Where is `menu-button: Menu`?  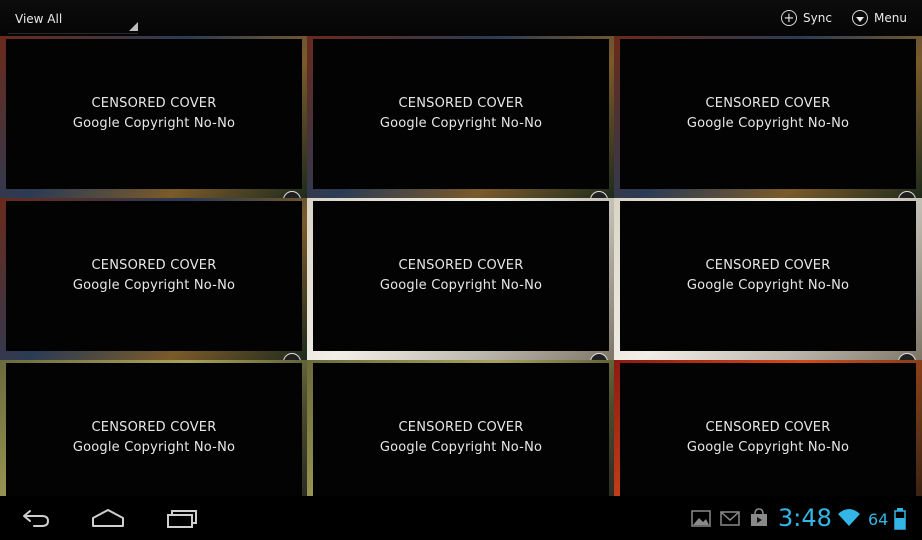
menu-button: Menu is located at coordinates (879, 18).